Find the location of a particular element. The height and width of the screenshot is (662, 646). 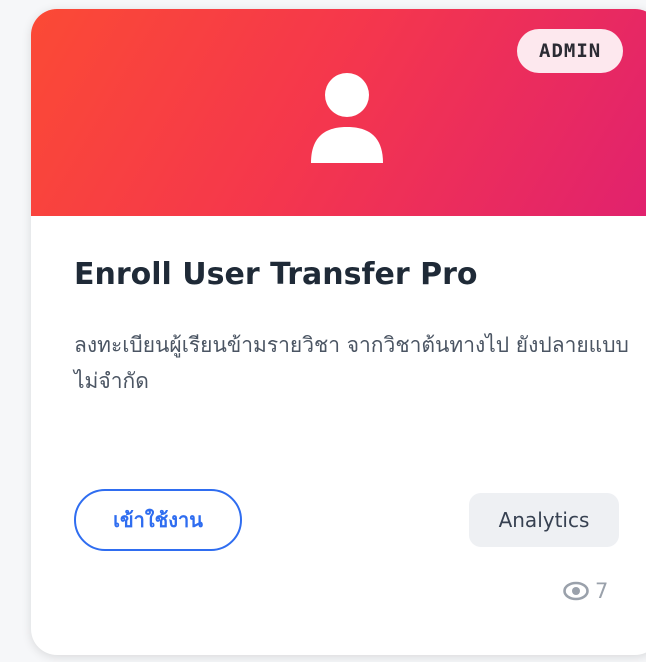

role-badge: ADMIN is located at coordinates (570, 51).